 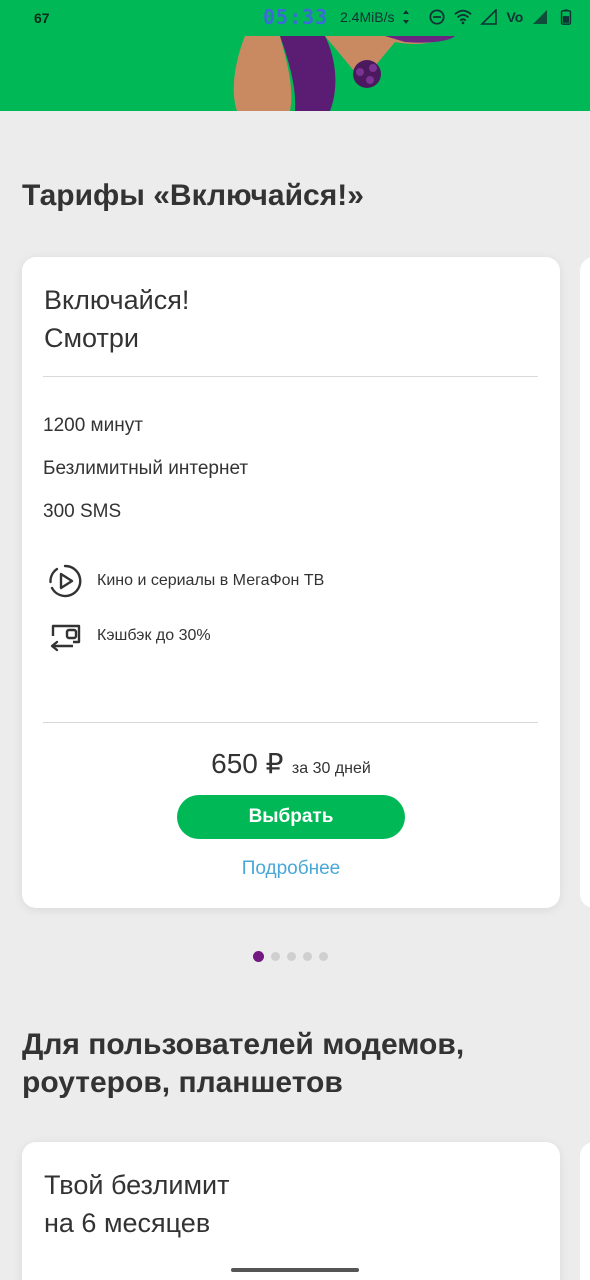 I want to click on status-icons: 2.4MiB/s Vo, so click(x=457, y=17).